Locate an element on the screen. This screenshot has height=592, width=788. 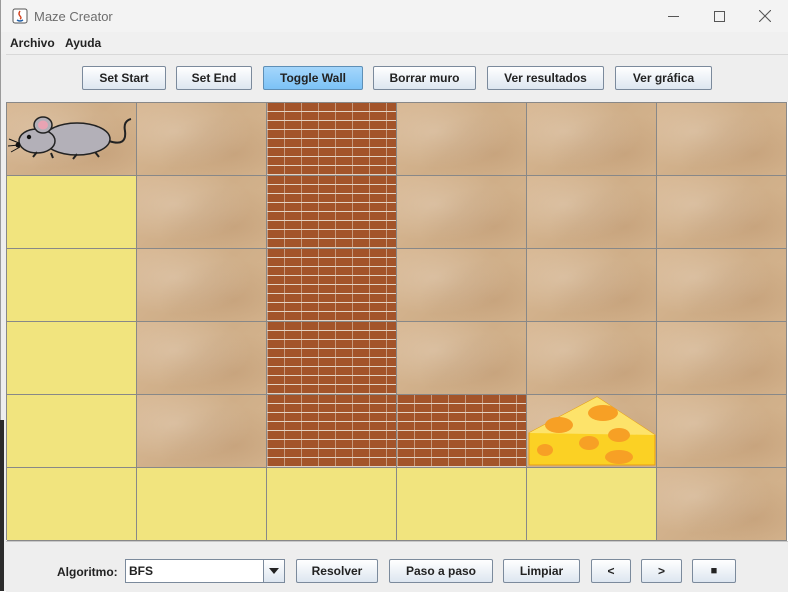
cheese-icon is located at coordinates (592, 431).